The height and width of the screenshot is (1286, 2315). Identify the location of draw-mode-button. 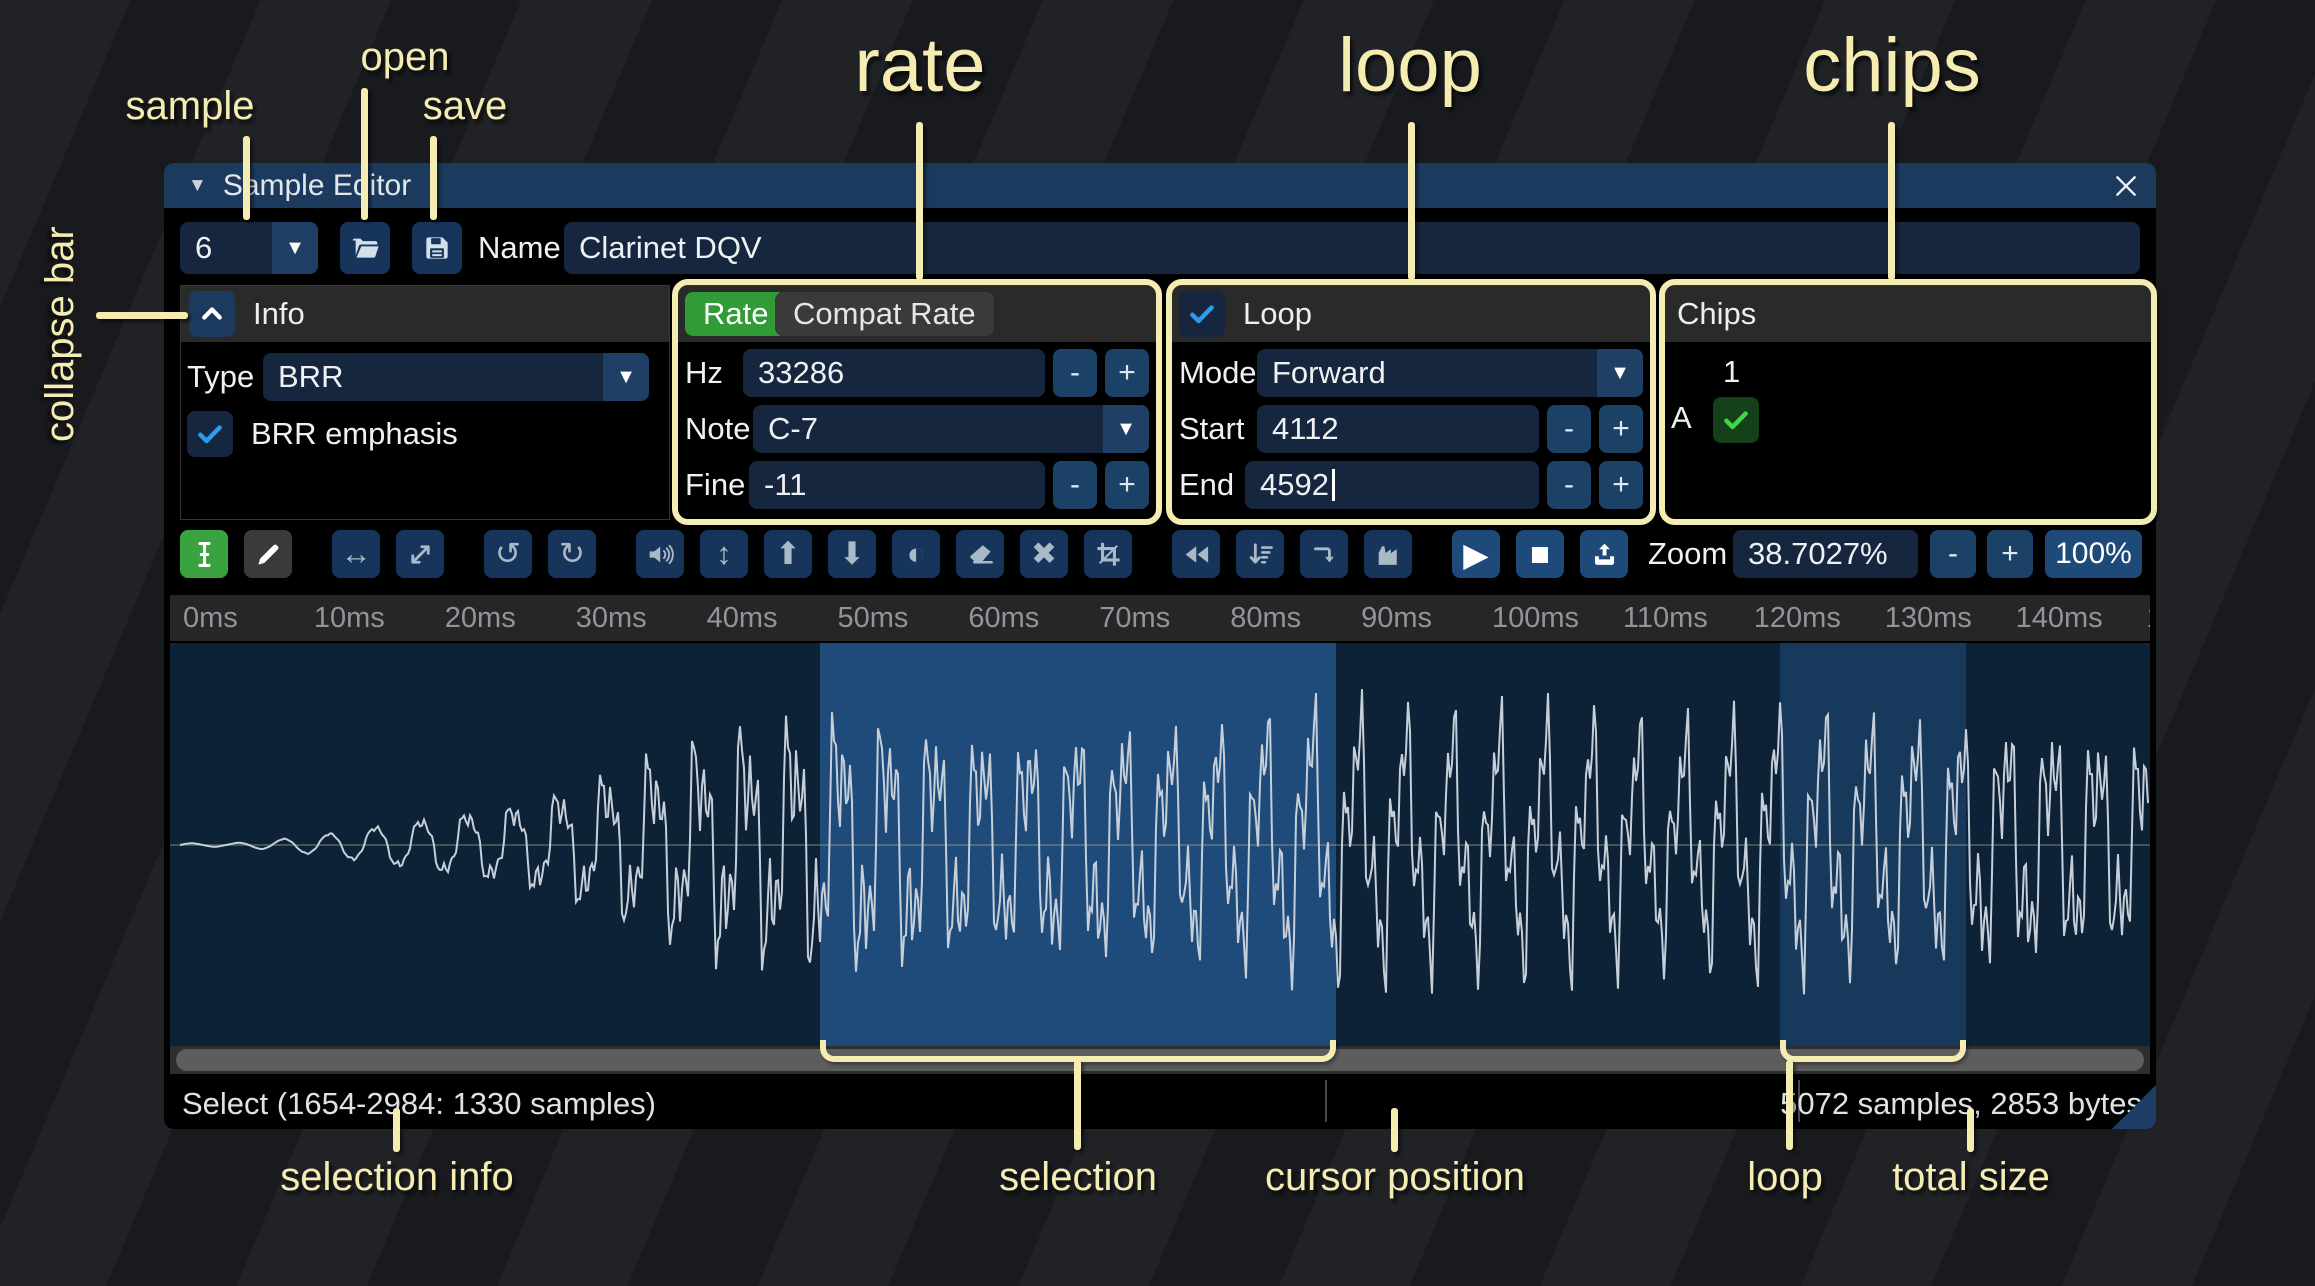
(268, 554).